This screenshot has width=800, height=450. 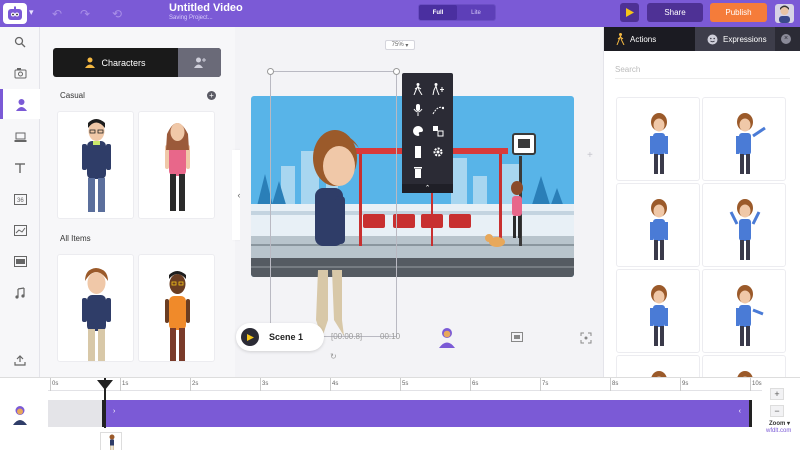 I want to click on layer-icon, so click(x=418, y=152).